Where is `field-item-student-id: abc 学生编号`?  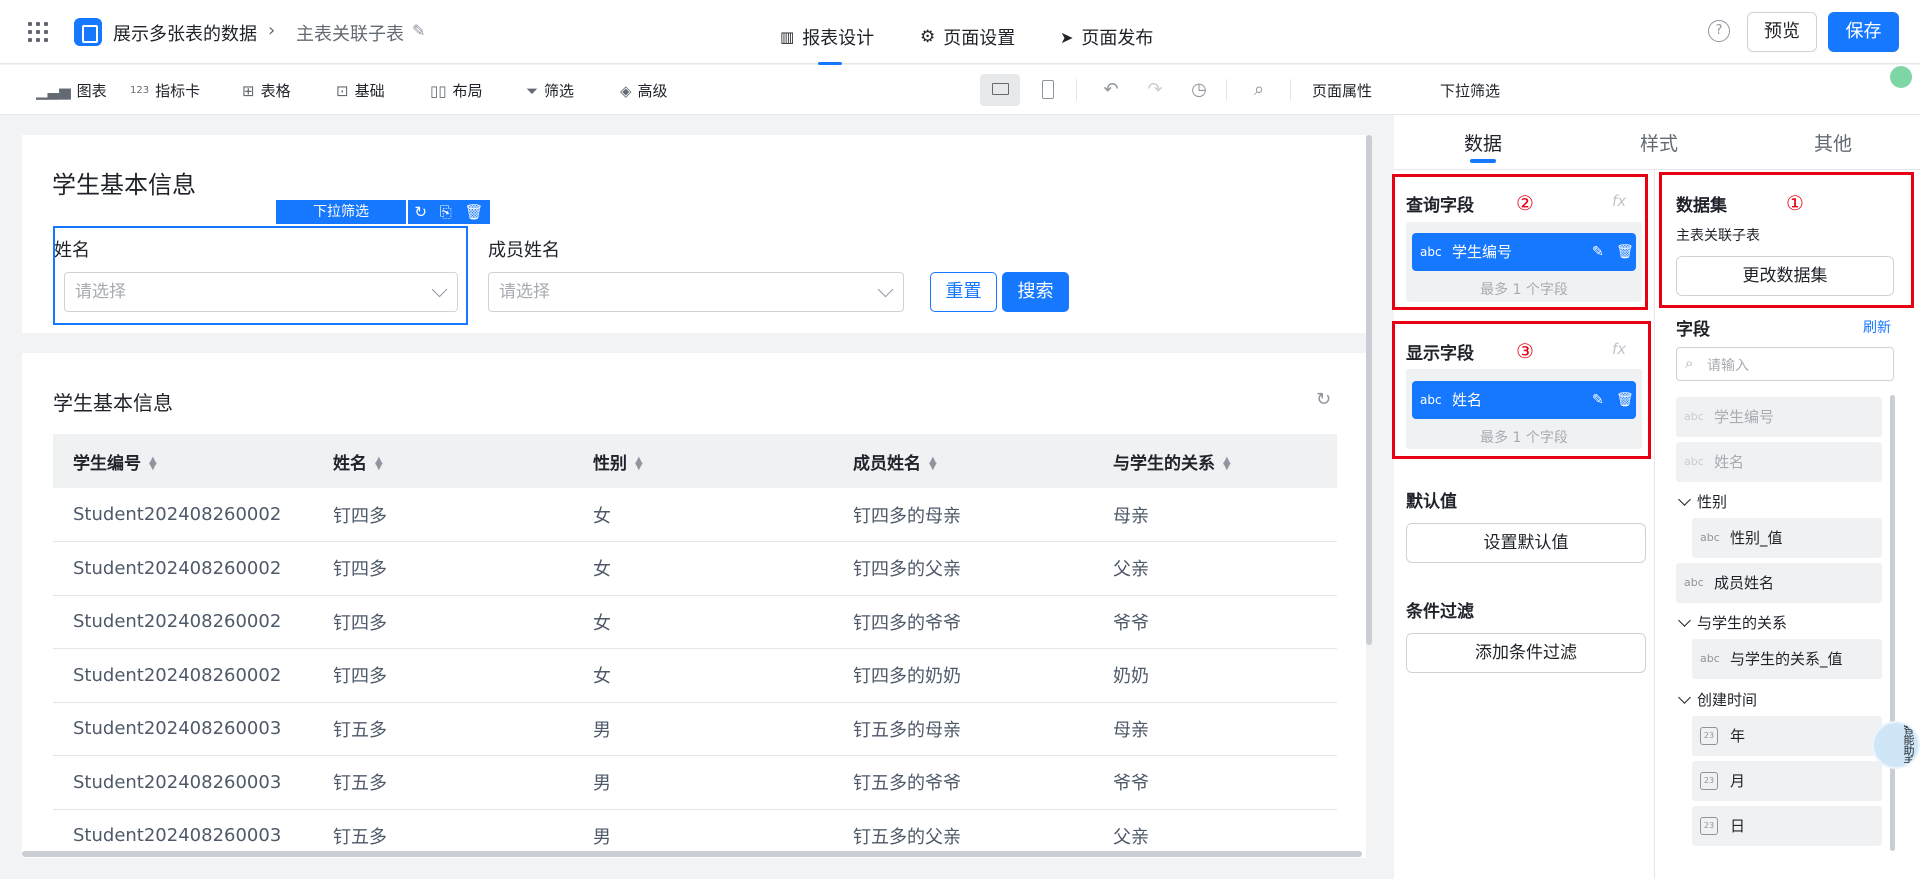 field-item-student-id: abc 学生编号 is located at coordinates (1779, 417).